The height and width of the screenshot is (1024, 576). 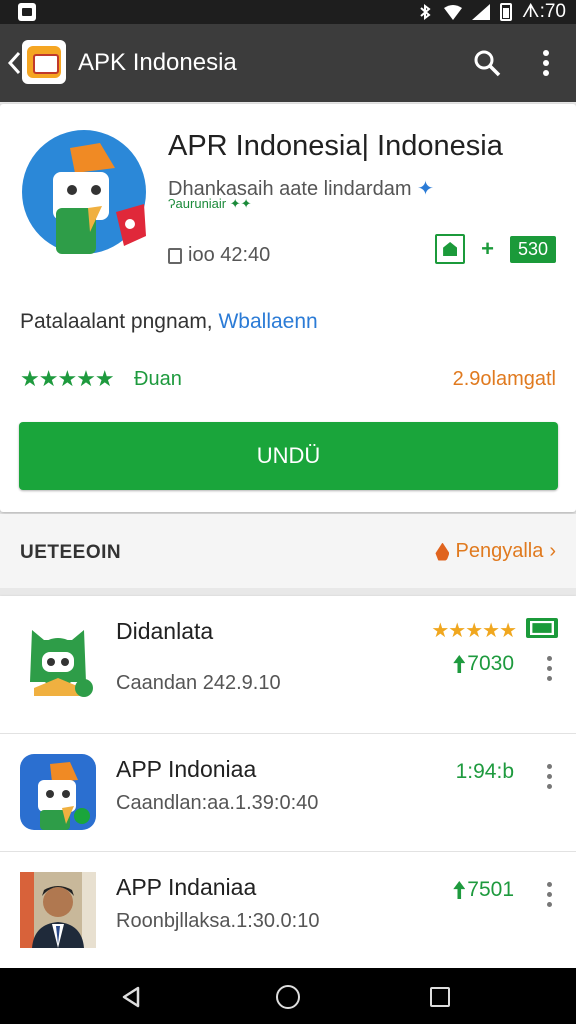 What do you see at coordinates (58, 910) in the screenshot?
I see `app-icon-app-indaniaa` at bounding box center [58, 910].